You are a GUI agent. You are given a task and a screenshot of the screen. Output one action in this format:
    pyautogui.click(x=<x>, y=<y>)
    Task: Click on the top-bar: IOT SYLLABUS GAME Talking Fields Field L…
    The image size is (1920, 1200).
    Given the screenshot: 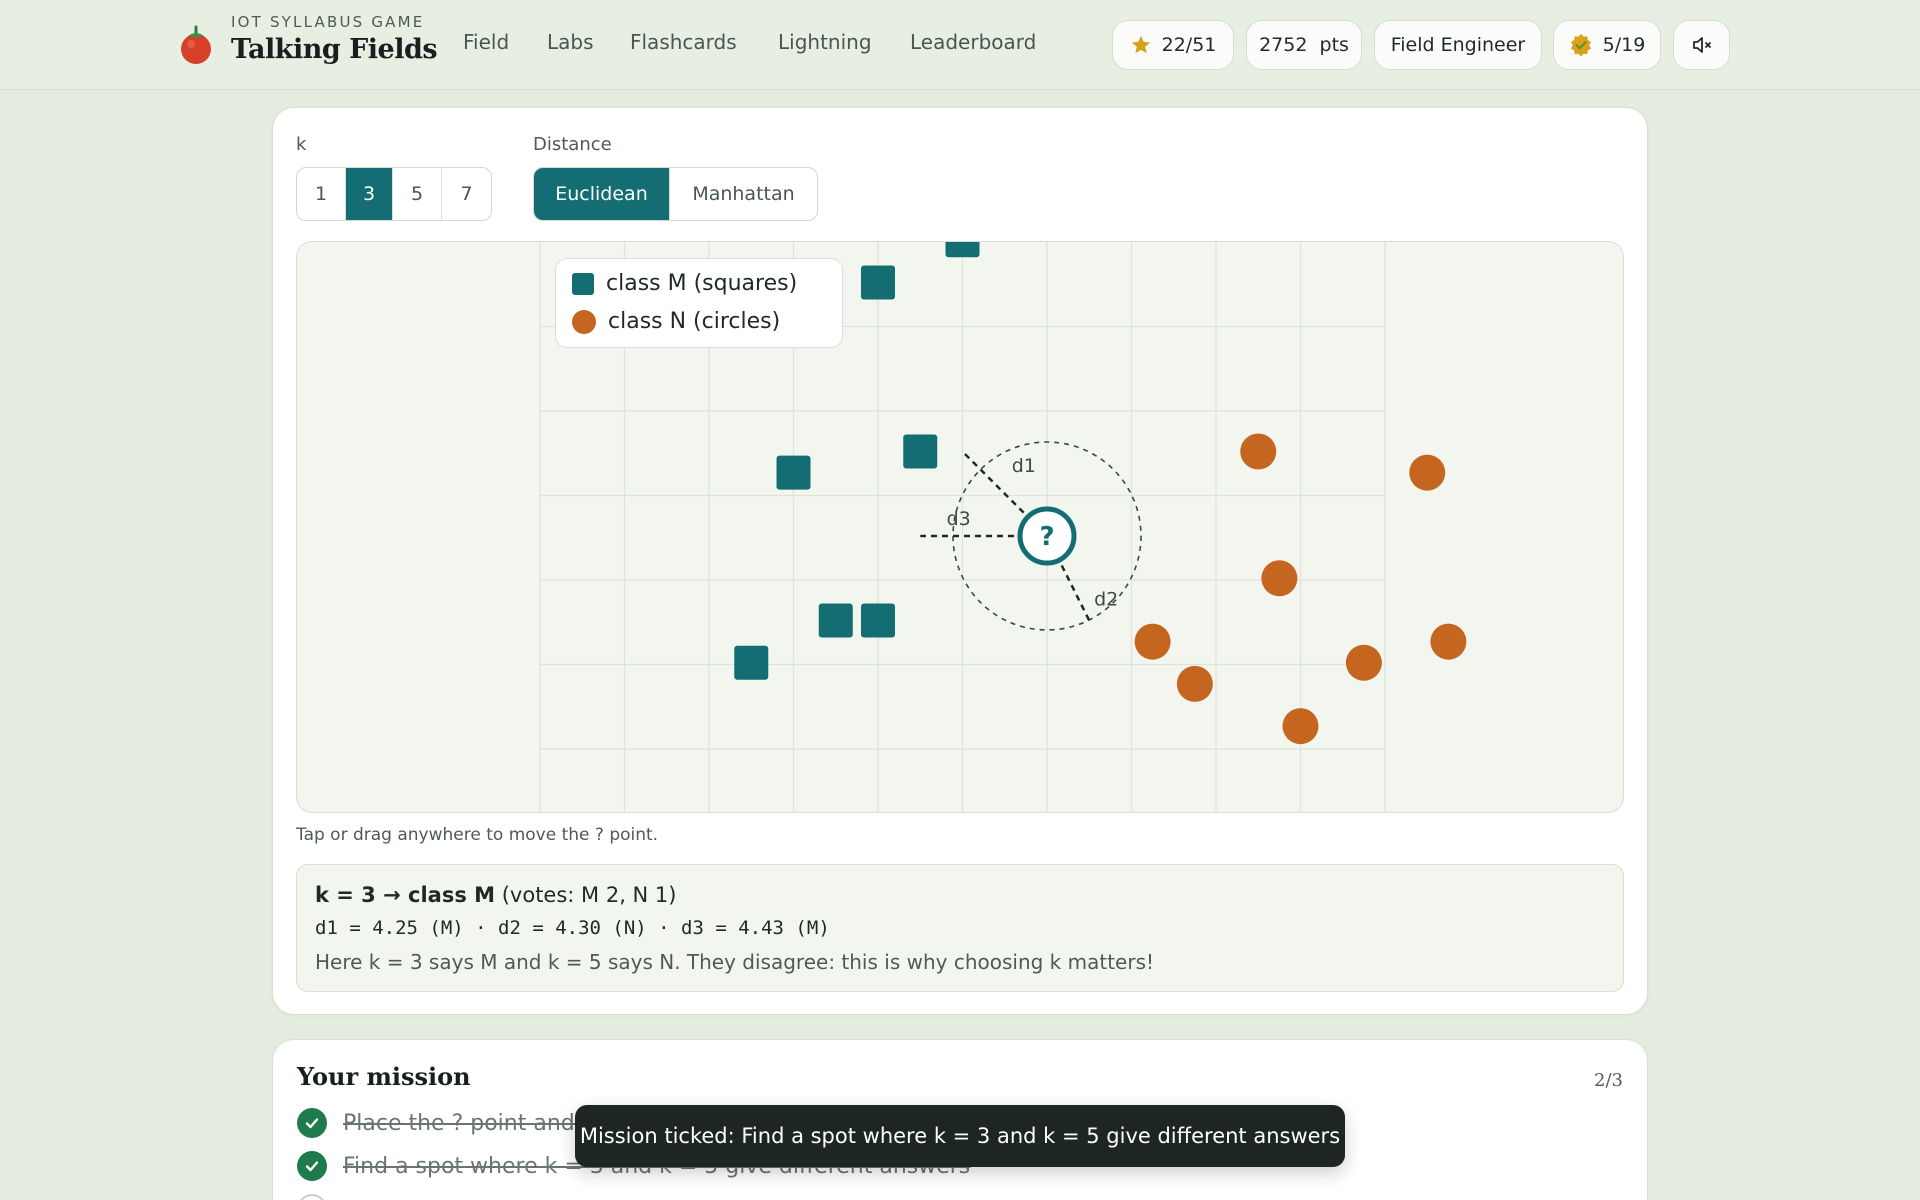 What is the action you would take?
    pyautogui.click(x=960, y=45)
    